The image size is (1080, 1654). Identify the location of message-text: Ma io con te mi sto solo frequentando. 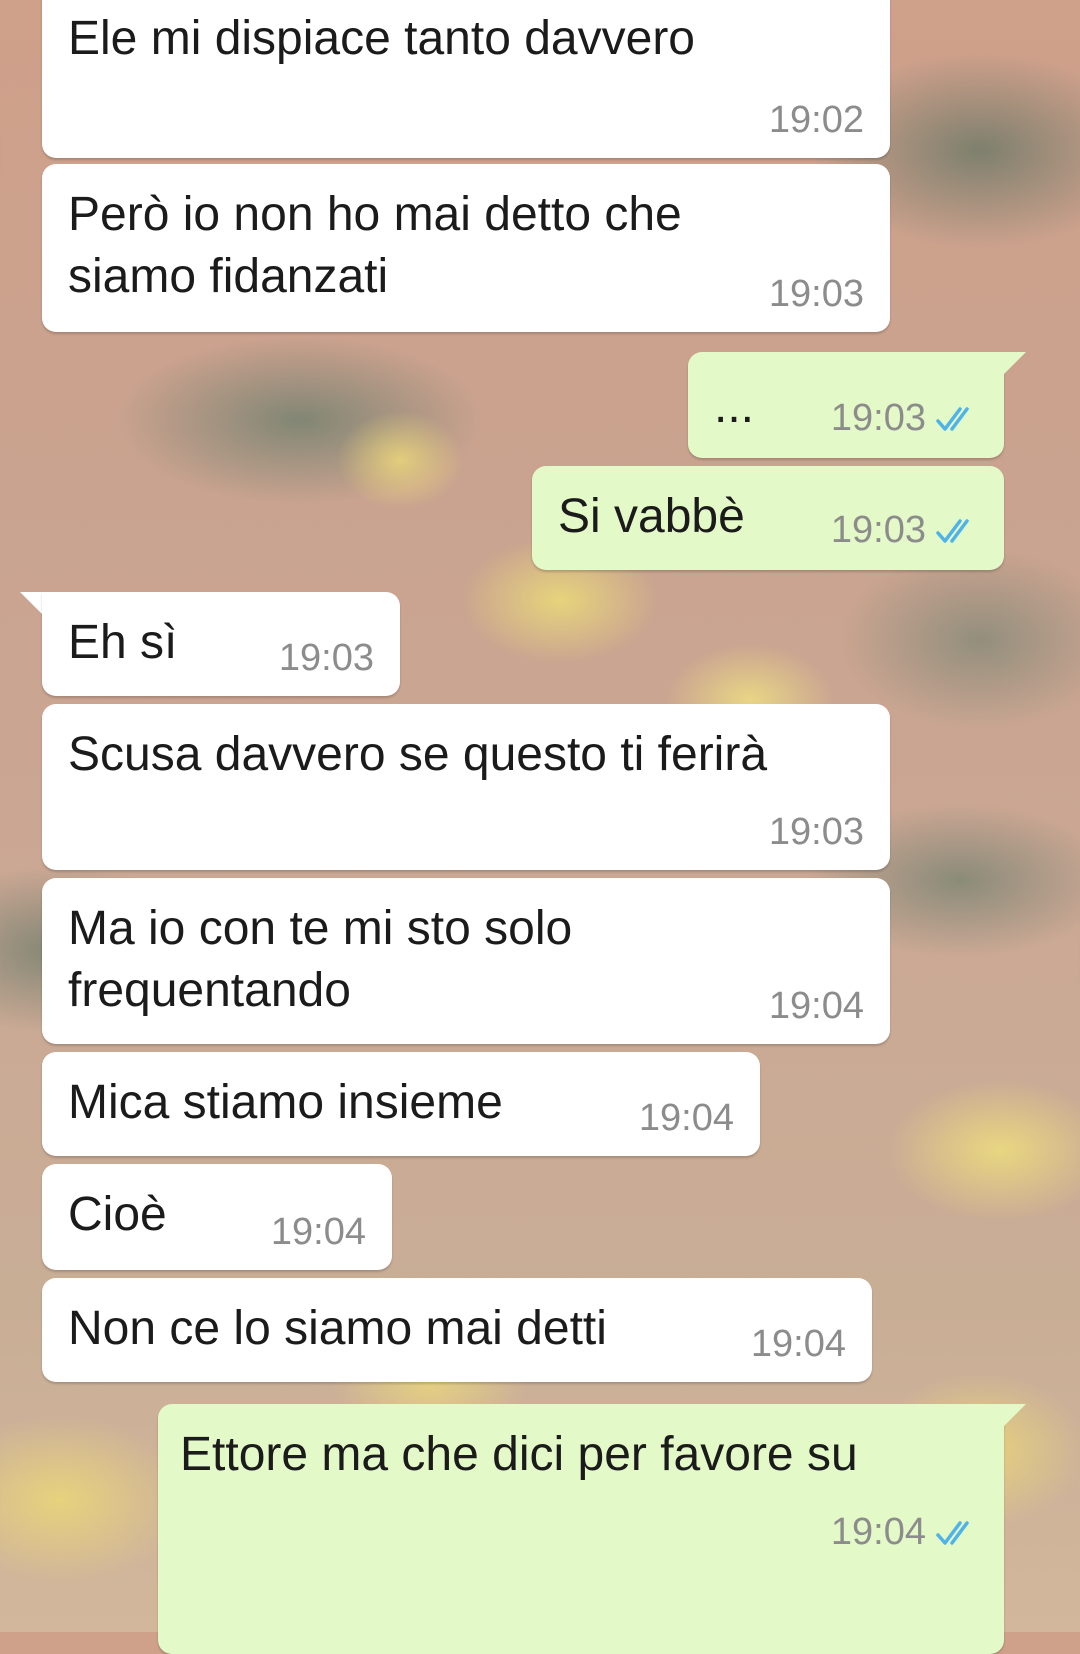
(320, 959).